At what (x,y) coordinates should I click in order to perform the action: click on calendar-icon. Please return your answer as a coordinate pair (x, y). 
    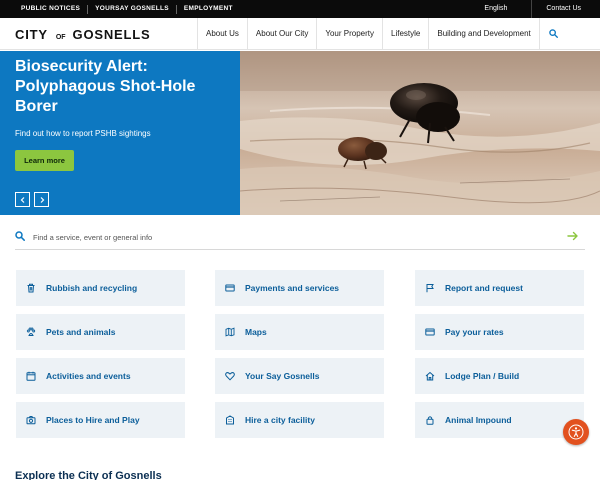
    Looking at the image, I should click on (31, 376).